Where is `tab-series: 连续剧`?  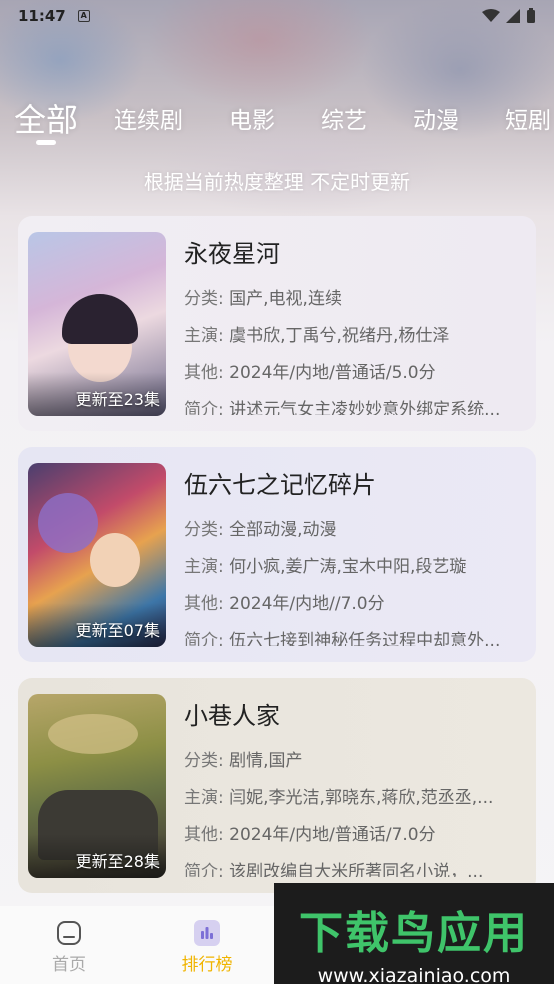 tab-series: 连续剧 is located at coordinates (148, 118).